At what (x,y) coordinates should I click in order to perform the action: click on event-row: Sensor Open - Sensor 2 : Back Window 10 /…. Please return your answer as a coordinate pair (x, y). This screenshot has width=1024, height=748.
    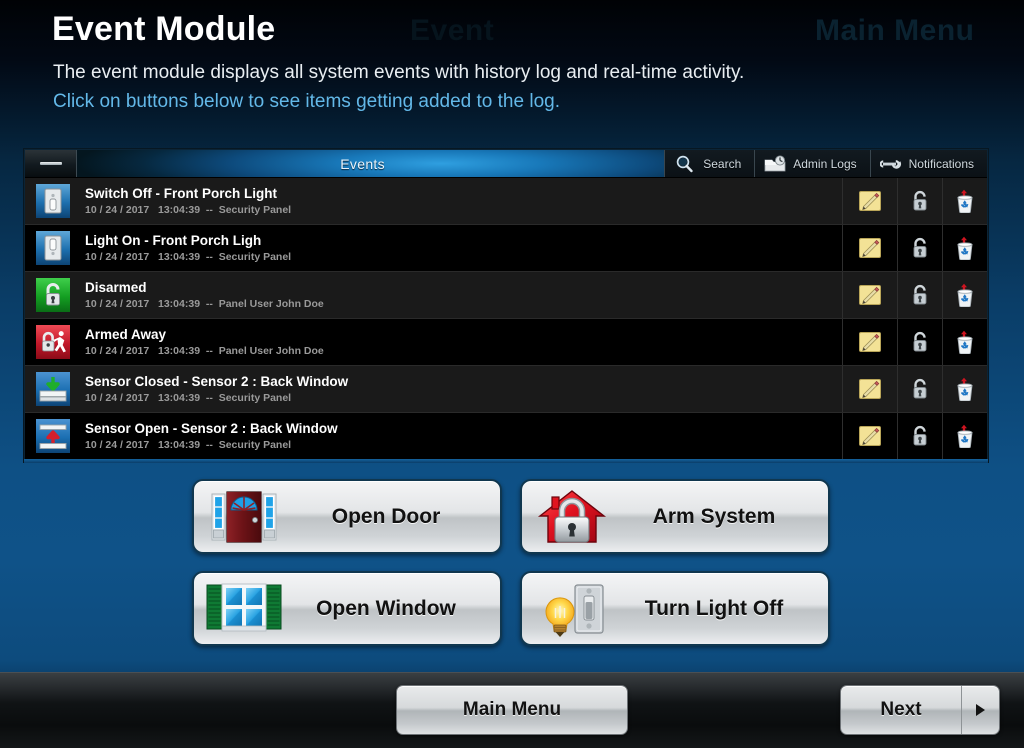
    Looking at the image, I should click on (506, 436).